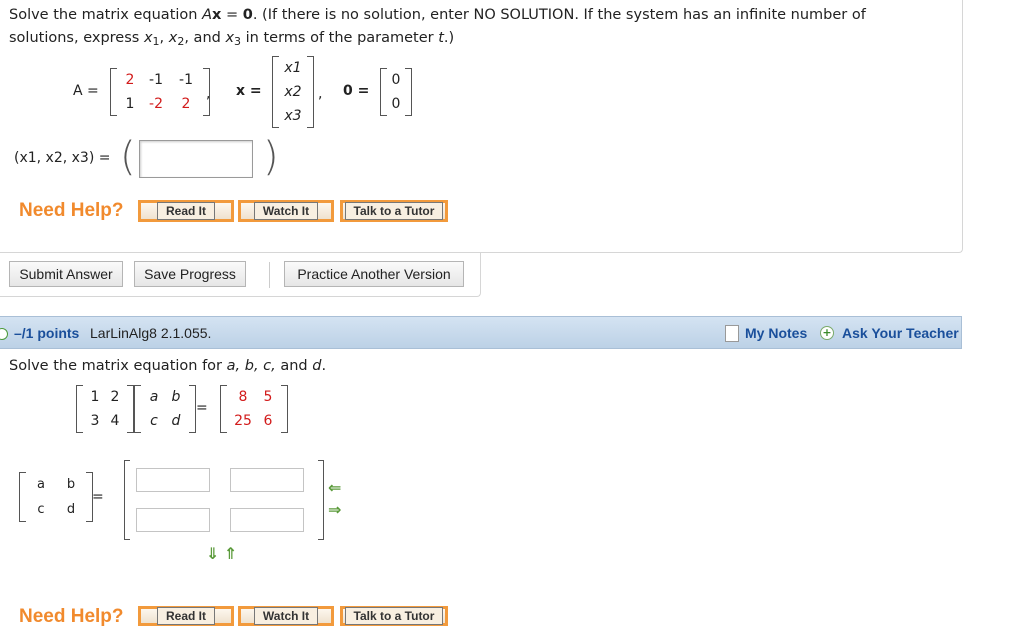  Describe the element at coordinates (115, 421) in the screenshot. I see `matrix-m1-cell: 4` at that location.